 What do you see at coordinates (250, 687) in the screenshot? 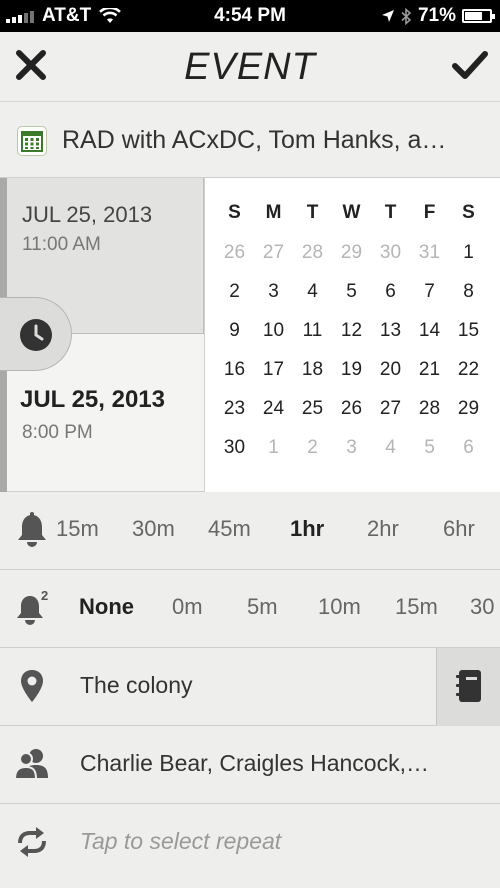
I see `location-row: The colony` at bounding box center [250, 687].